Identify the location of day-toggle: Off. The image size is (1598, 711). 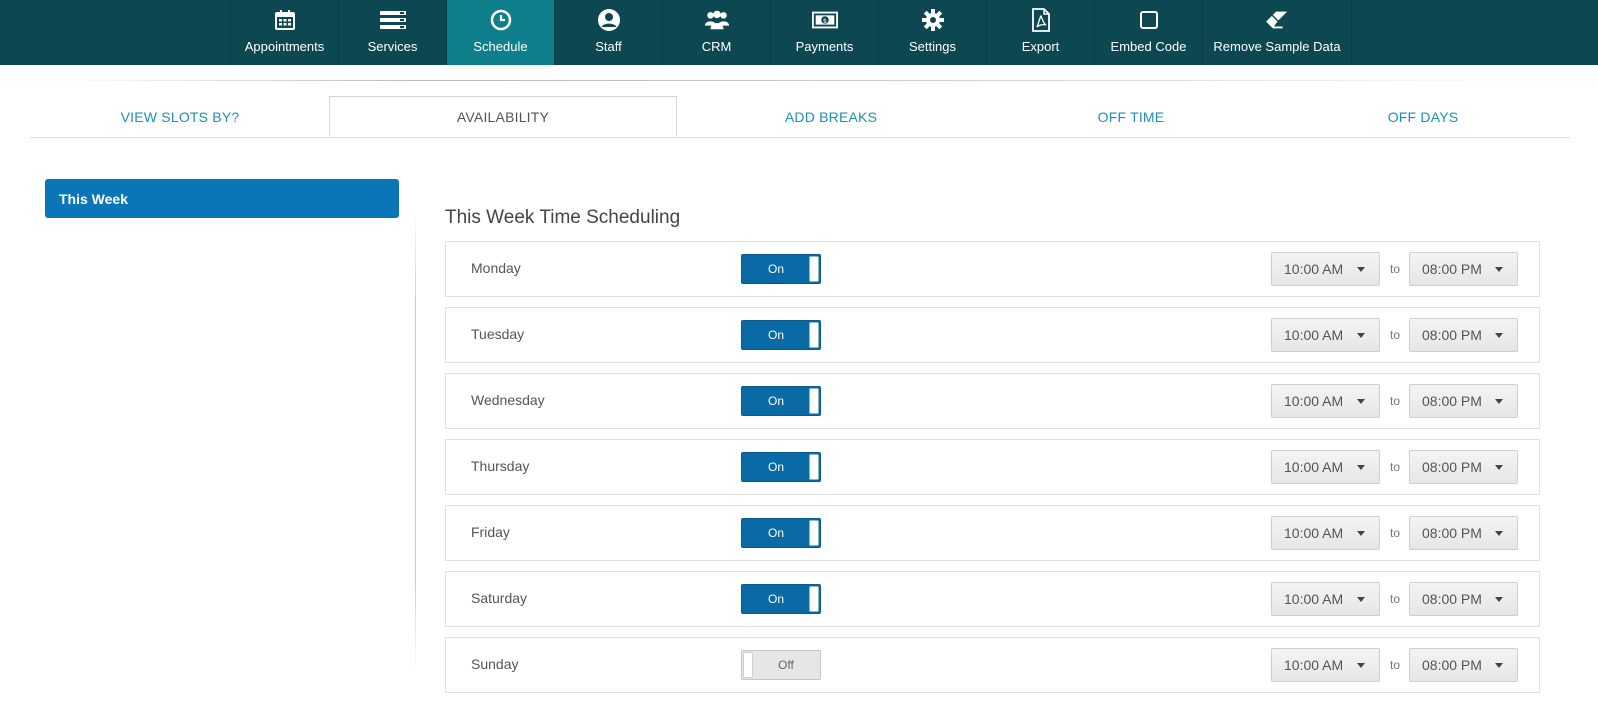
(781, 665).